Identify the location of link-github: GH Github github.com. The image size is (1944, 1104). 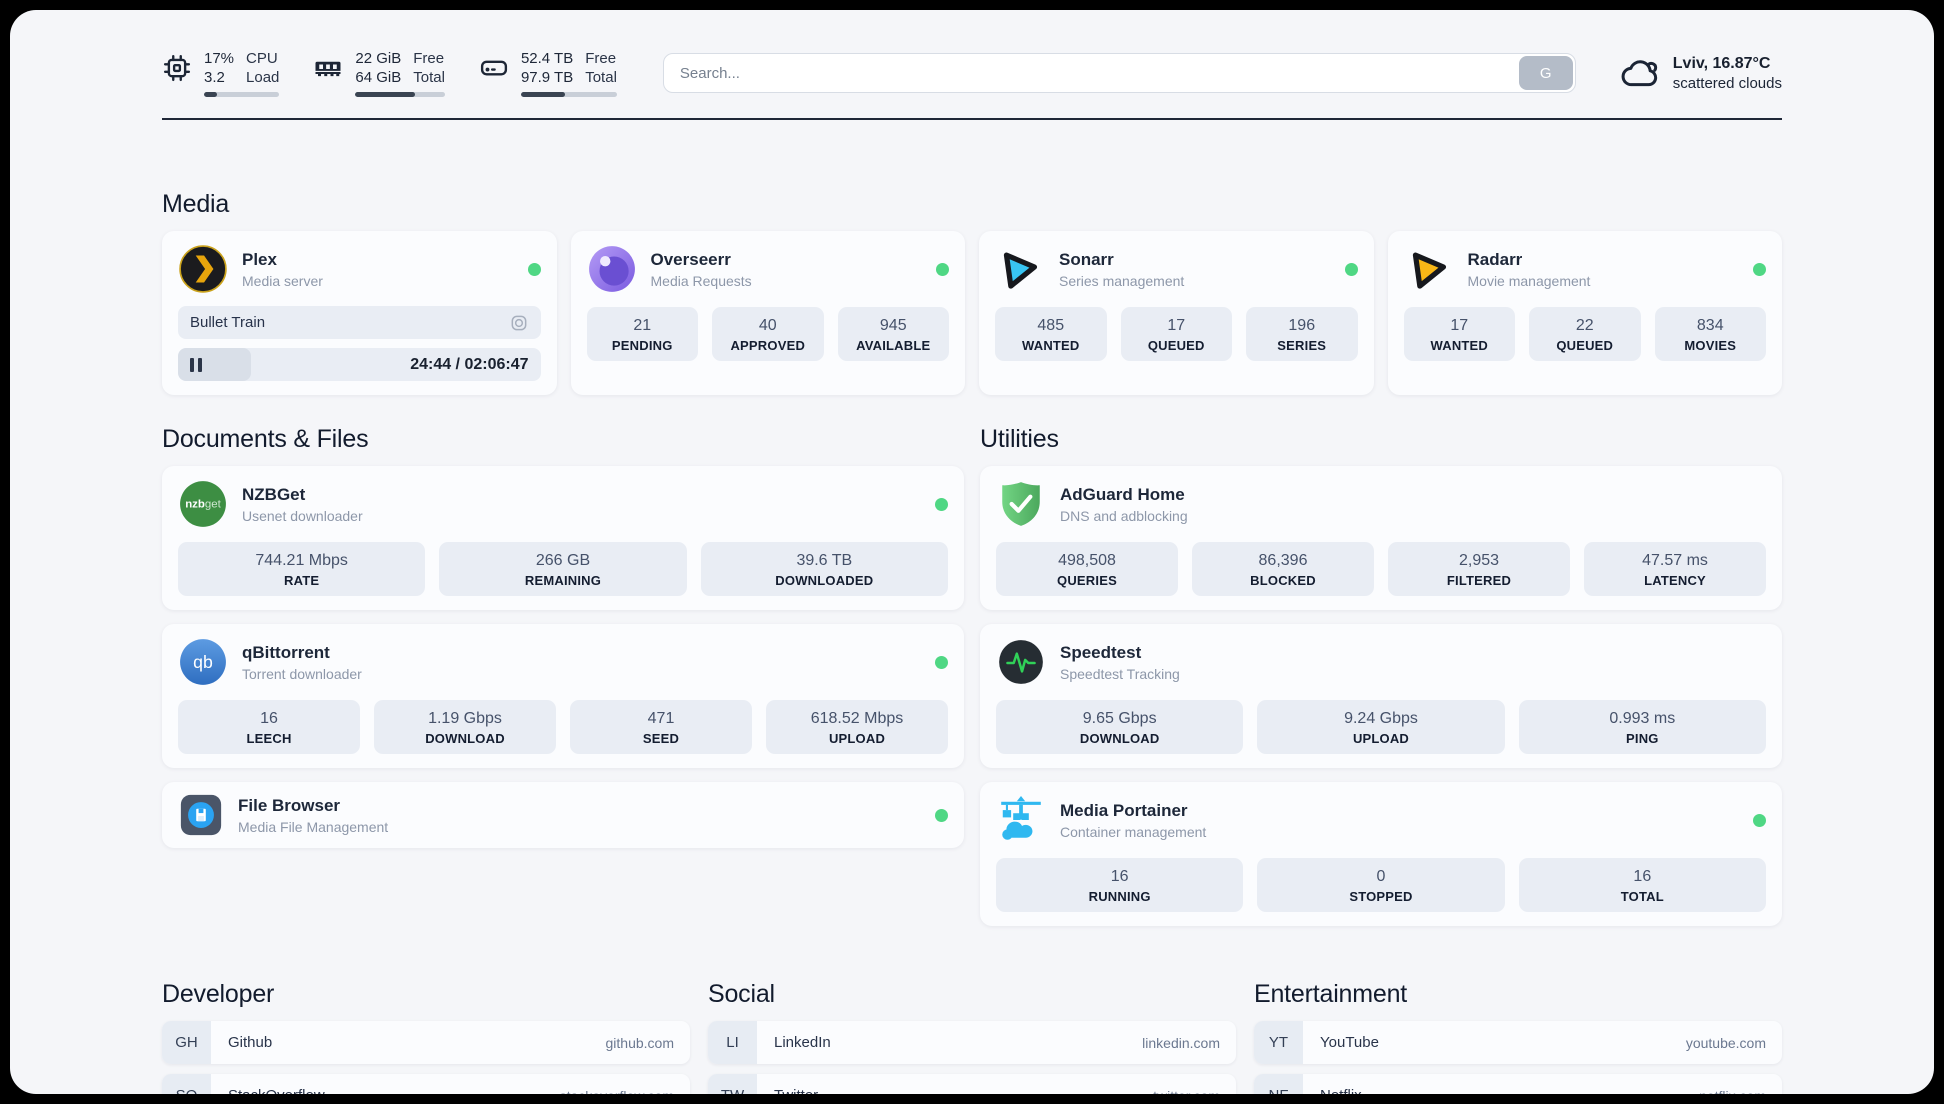
(426, 1042).